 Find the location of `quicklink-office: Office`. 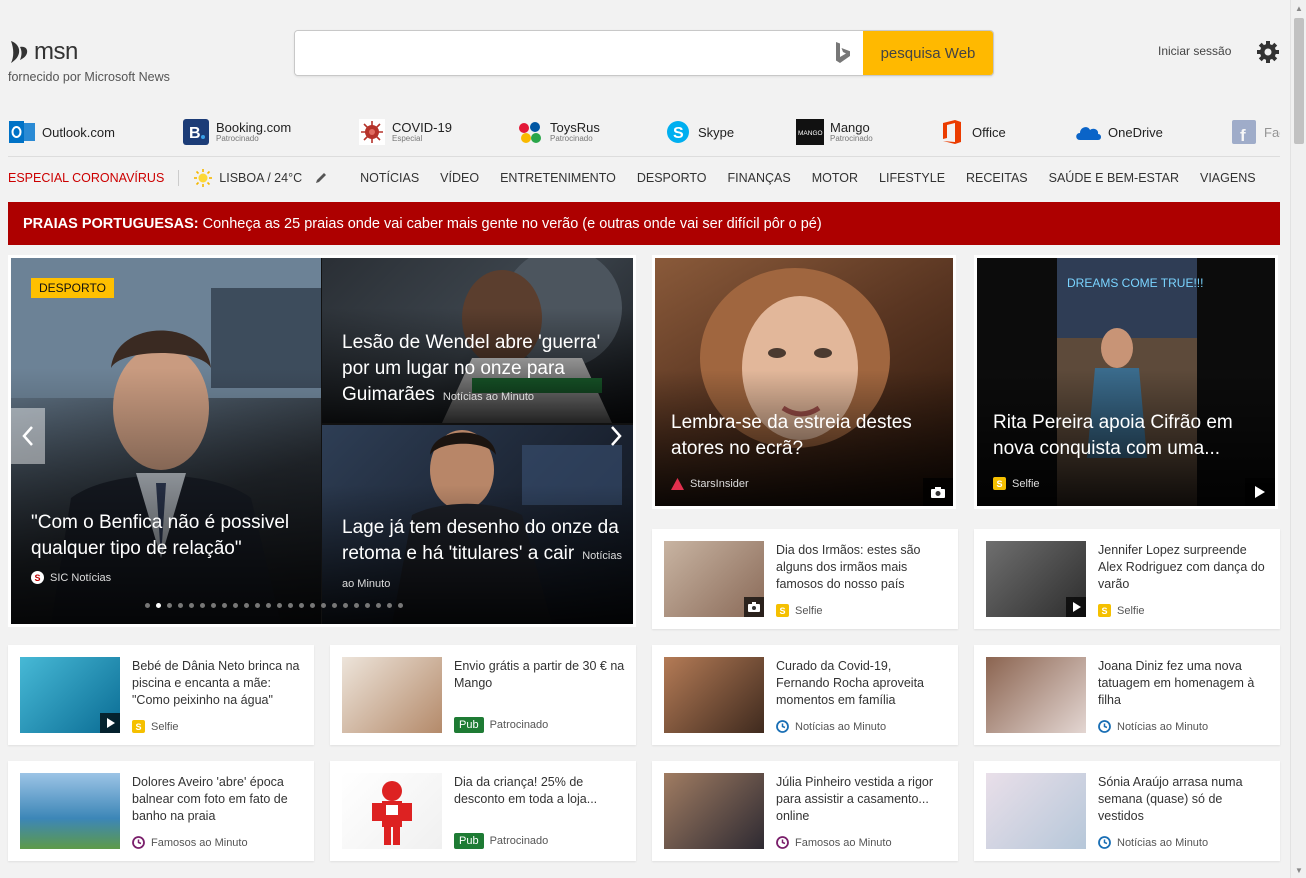

quicklink-office: Office is located at coordinates (972, 132).